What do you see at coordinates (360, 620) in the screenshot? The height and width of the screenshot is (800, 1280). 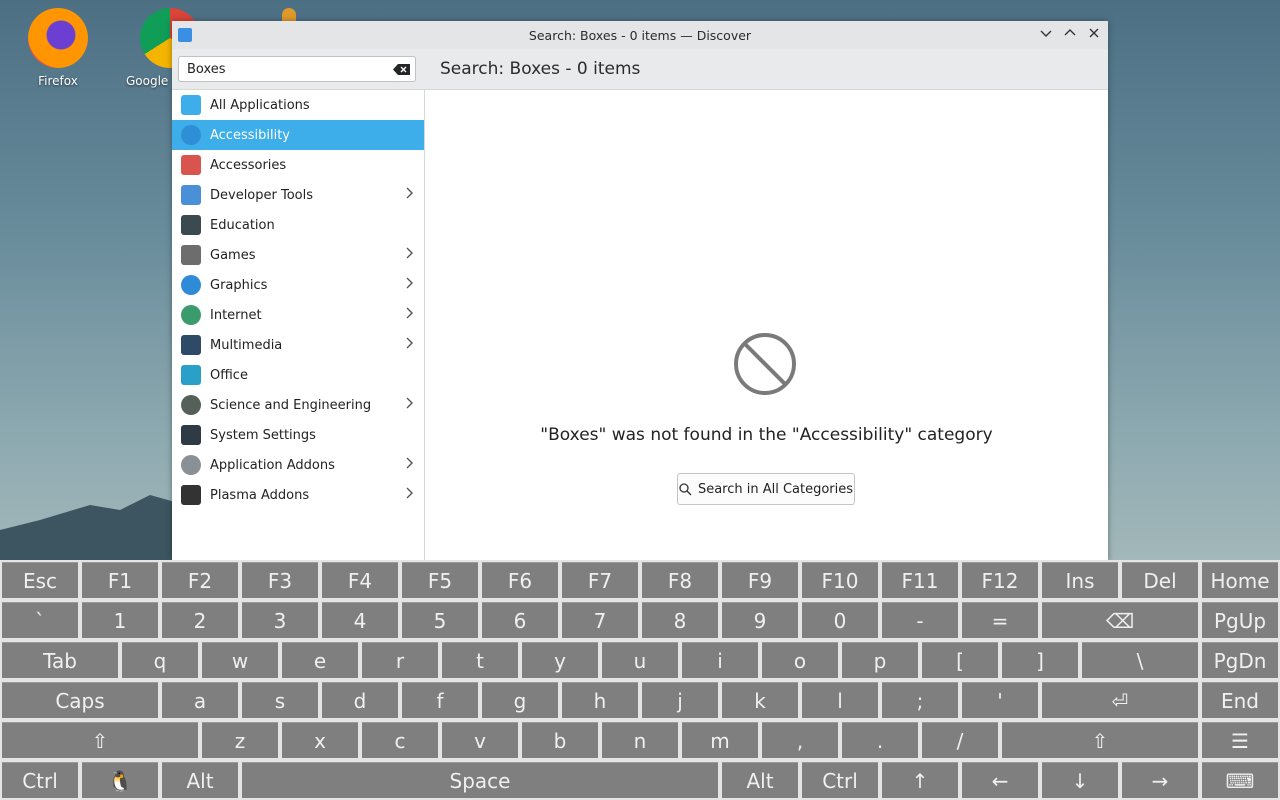 I see `keyboard-key: 4` at bounding box center [360, 620].